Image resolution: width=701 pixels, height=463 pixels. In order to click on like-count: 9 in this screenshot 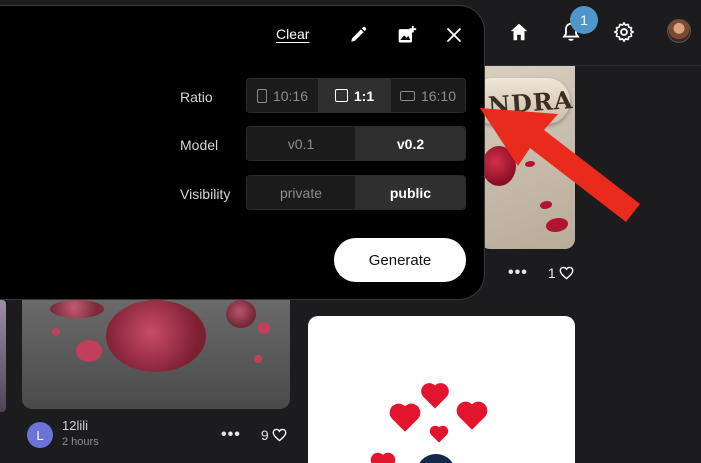, I will do `click(264, 435)`.